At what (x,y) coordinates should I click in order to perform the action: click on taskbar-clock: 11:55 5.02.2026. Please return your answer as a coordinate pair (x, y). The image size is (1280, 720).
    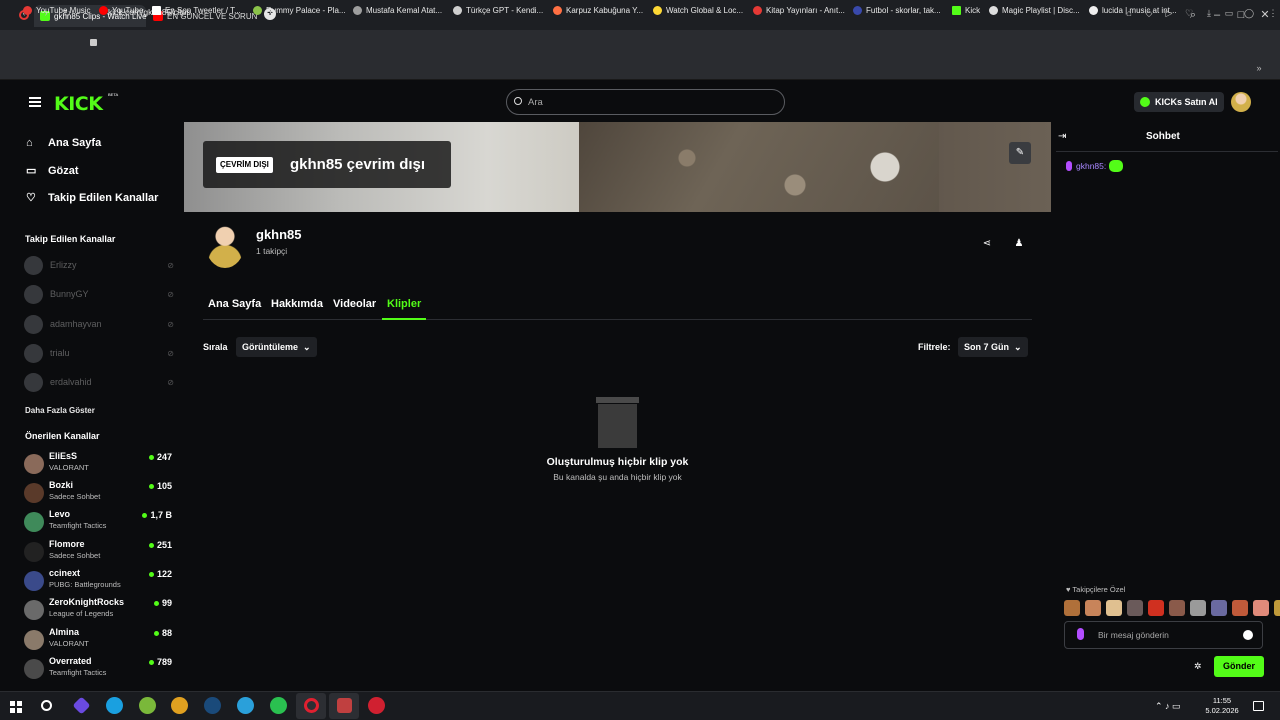
    Looking at the image, I should click on (1222, 706).